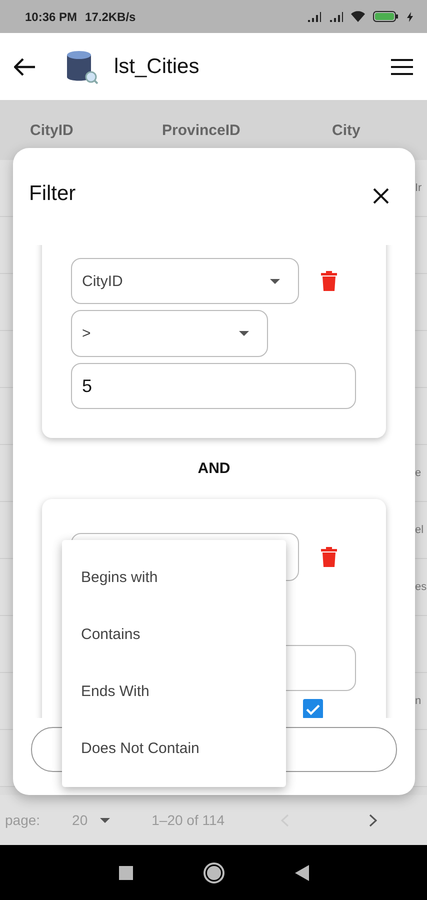 The width and height of the screenshot is (427, 900). What do you see at coordinates (110, 17) in the screenshot?
I see `network-speed: 17.2KB/s` at bounding box center [110, 17].